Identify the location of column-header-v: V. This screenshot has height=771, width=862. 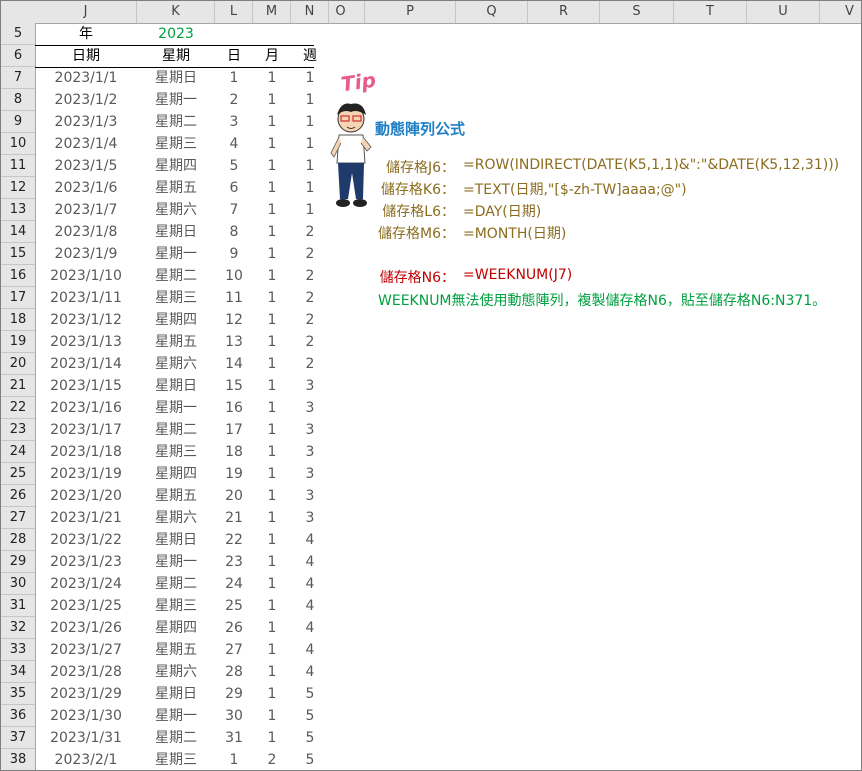
(840, 12).